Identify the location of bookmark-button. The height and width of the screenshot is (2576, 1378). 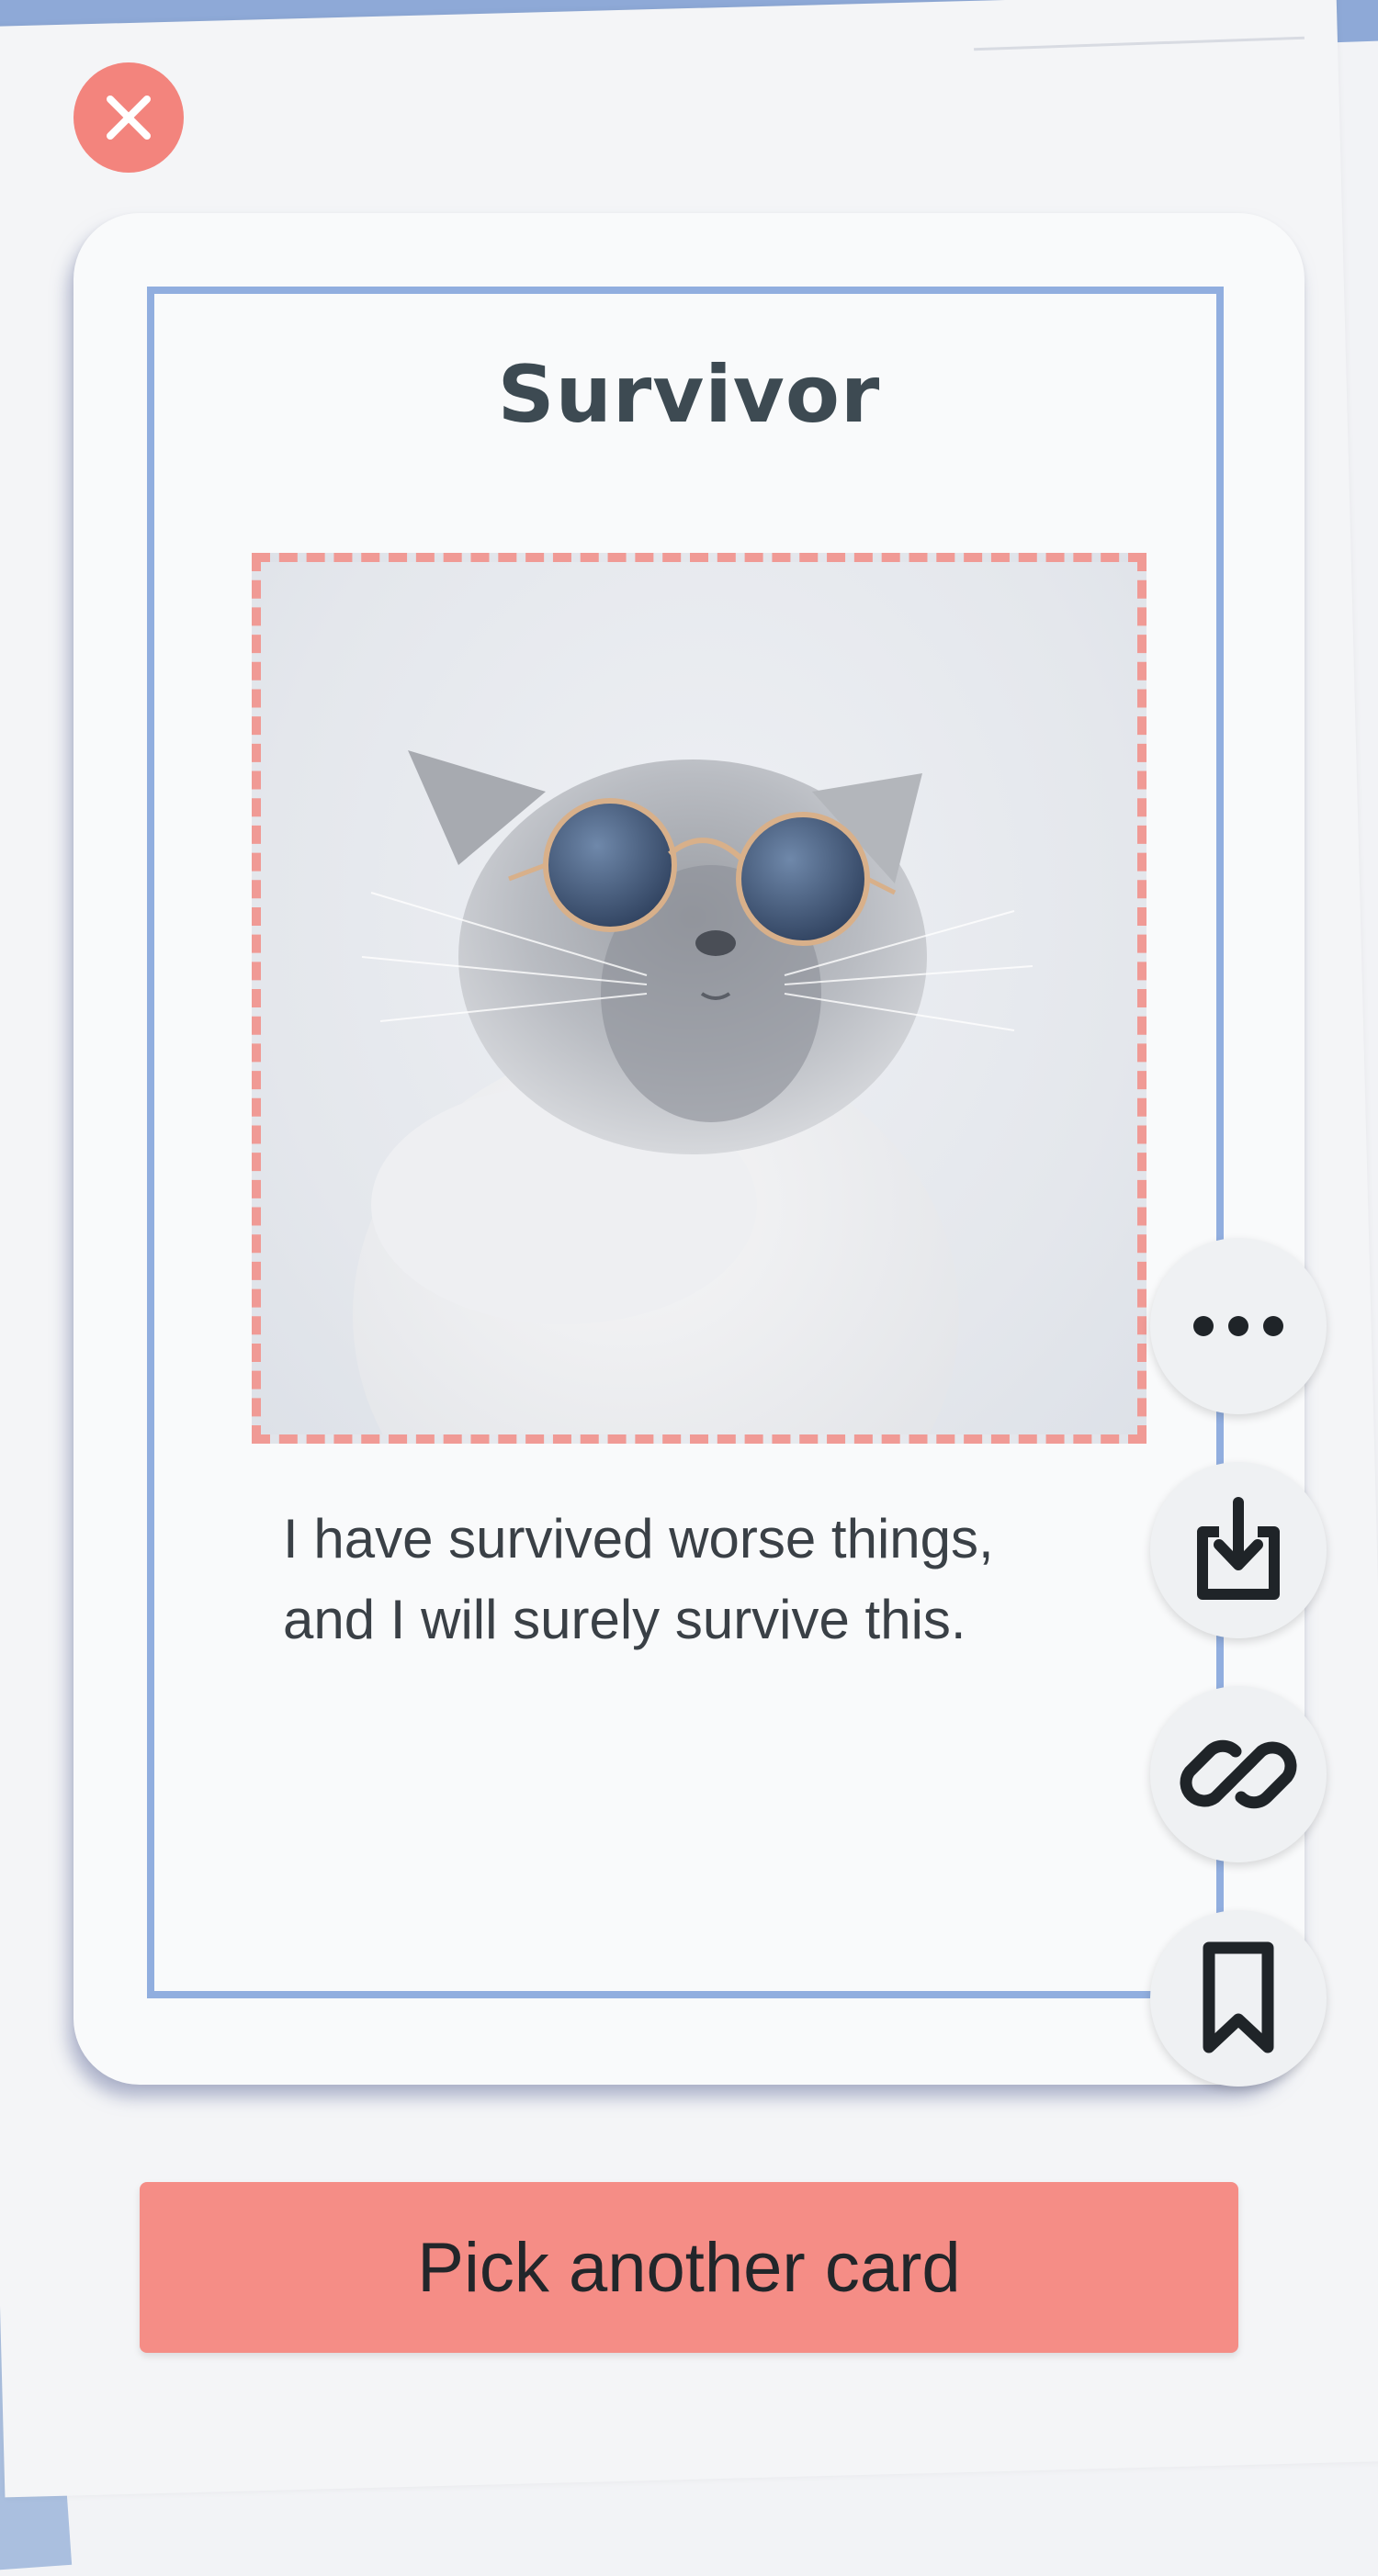
(1238, 1998).